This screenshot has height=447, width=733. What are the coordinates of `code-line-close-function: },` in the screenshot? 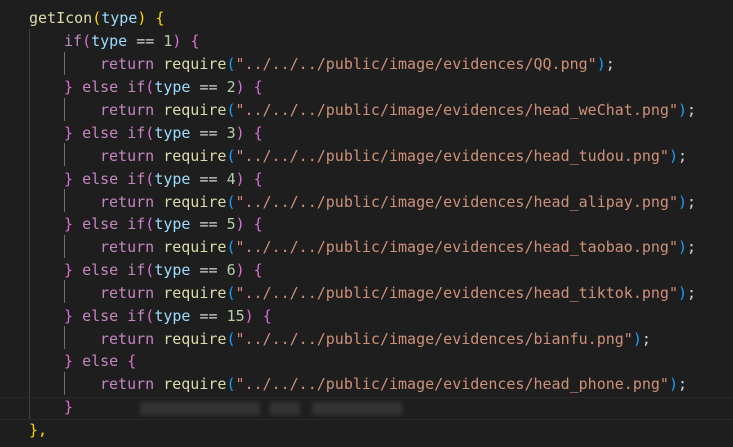 It's located at (38, 430).